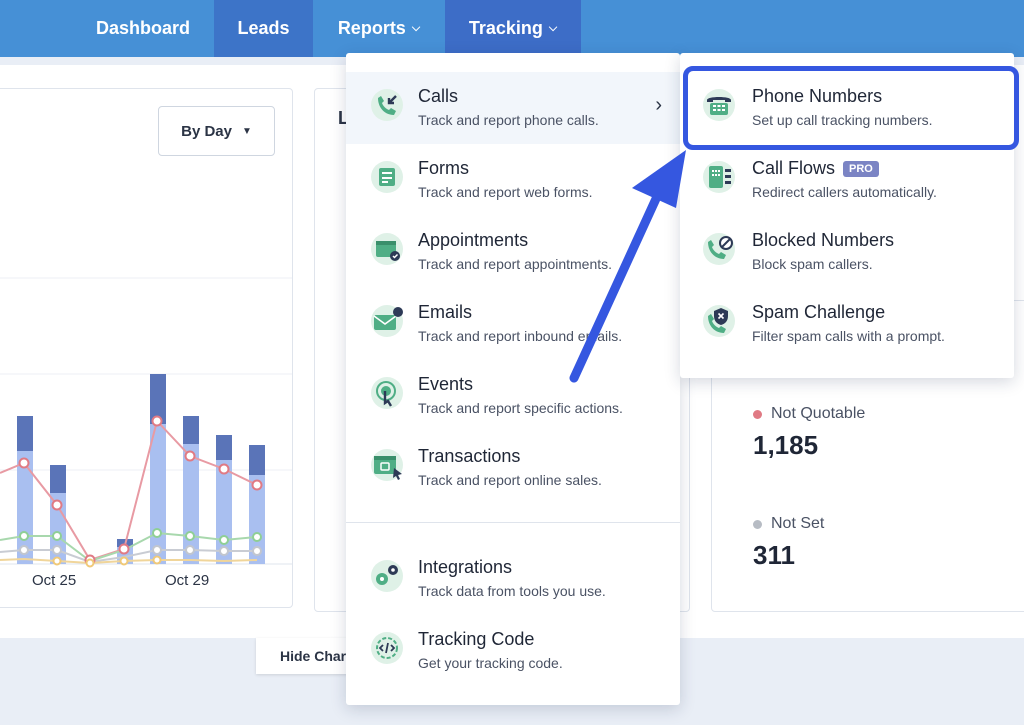 This screenshot has width=1024, height=725. I want to click on menu-divider, so click(513, 522).